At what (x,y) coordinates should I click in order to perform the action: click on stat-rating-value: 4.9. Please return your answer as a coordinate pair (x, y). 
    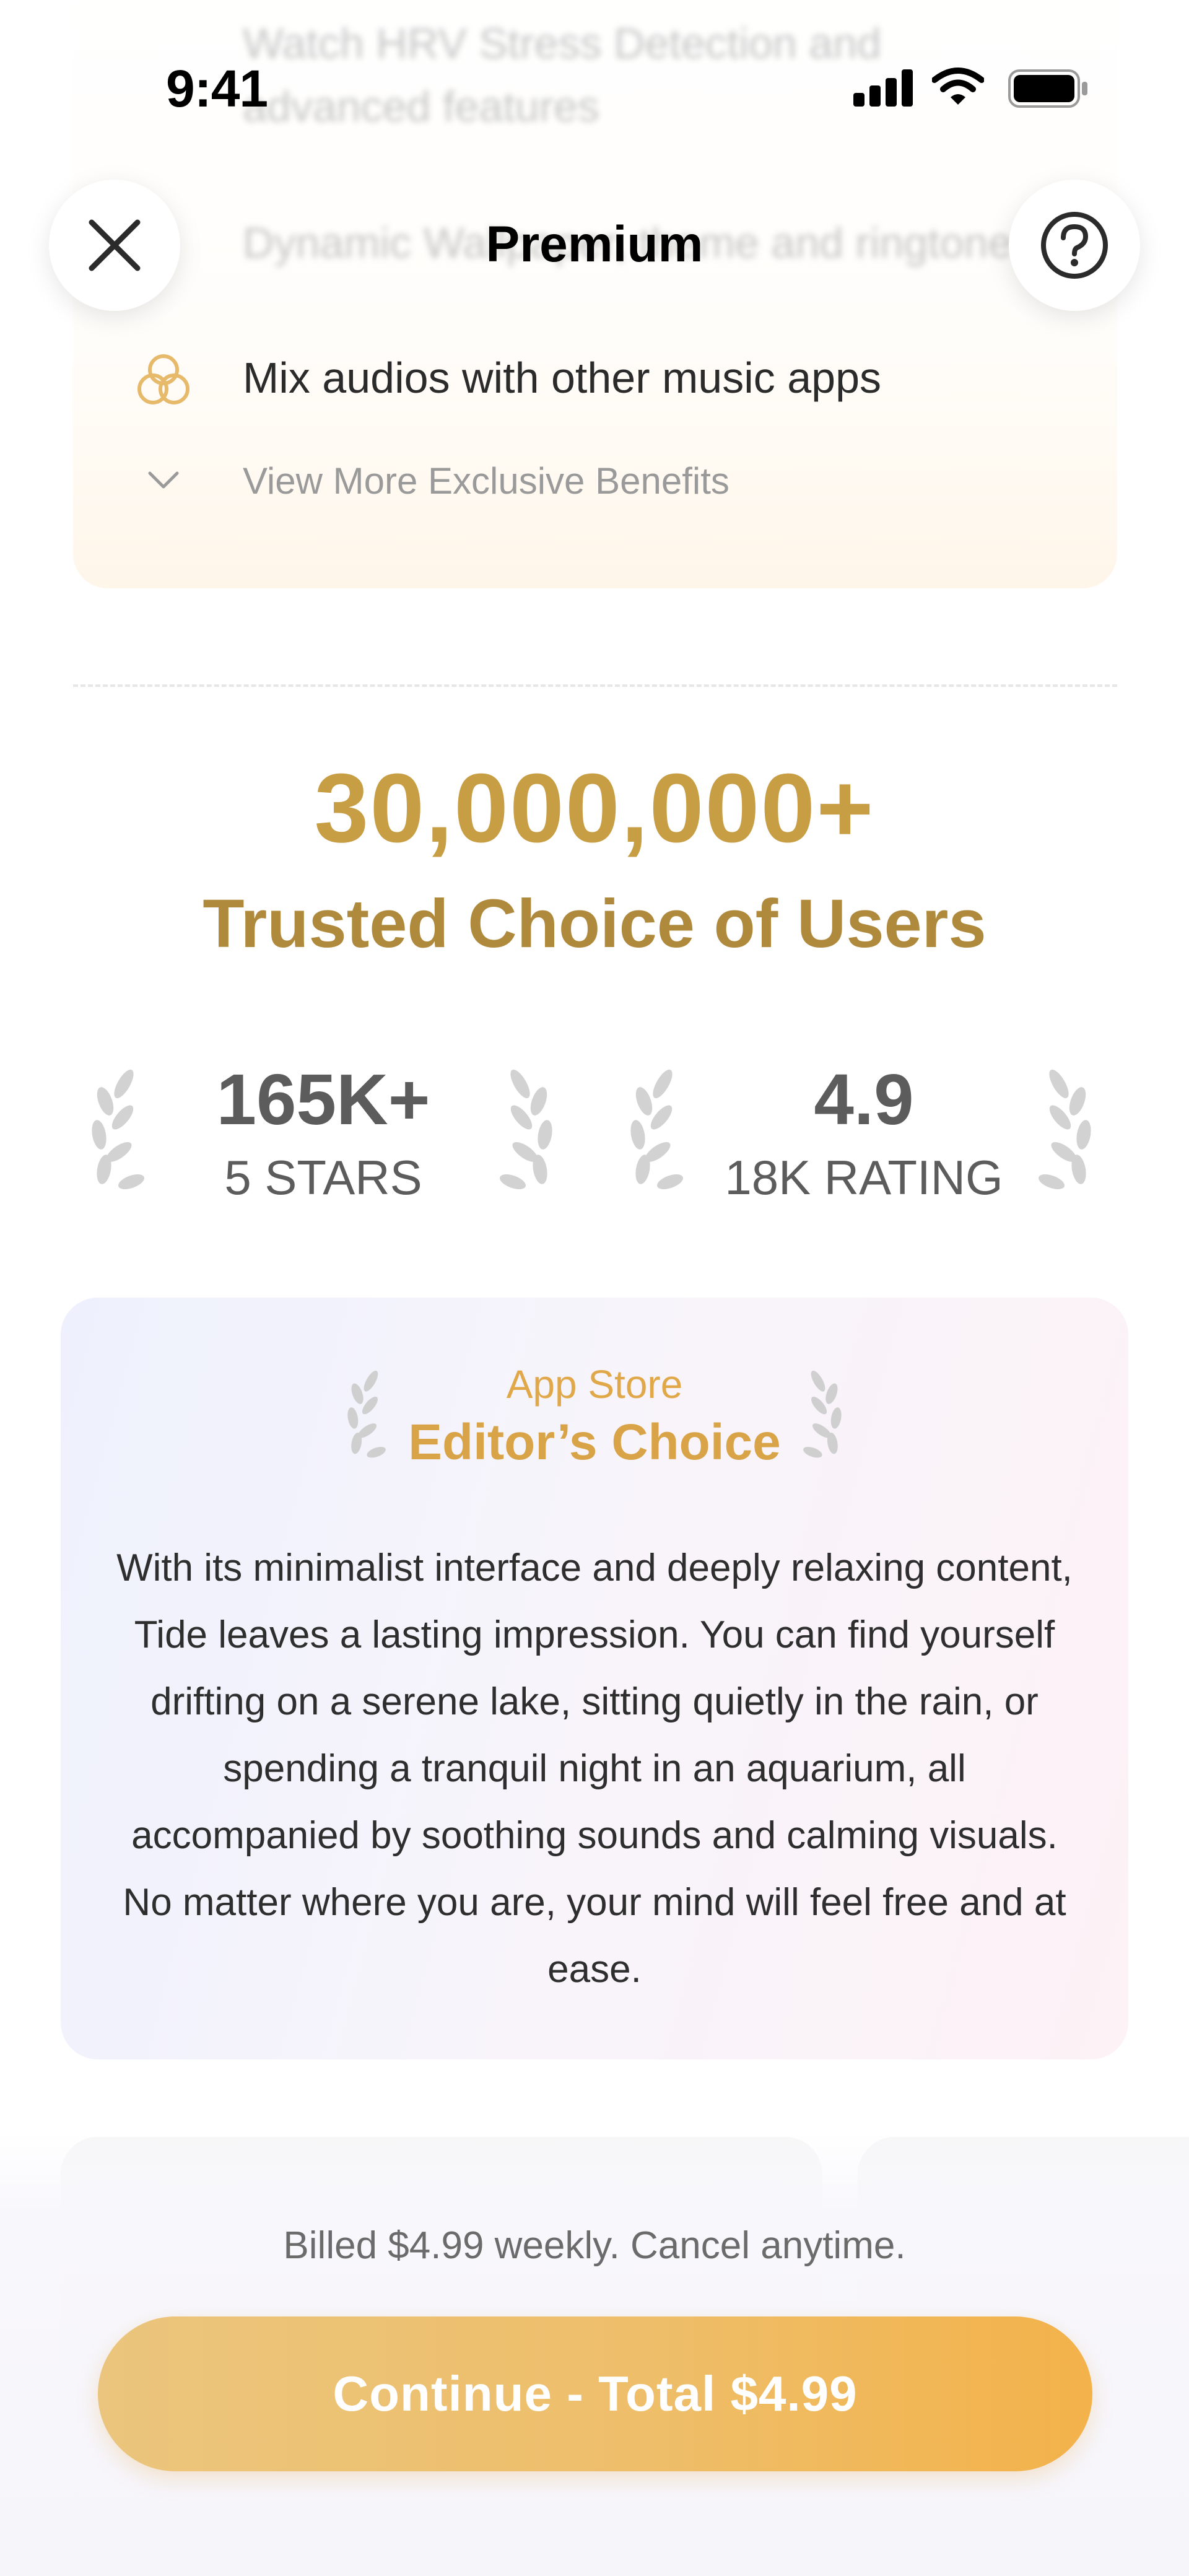
    Looking at the image, I should click on (864, 1099).